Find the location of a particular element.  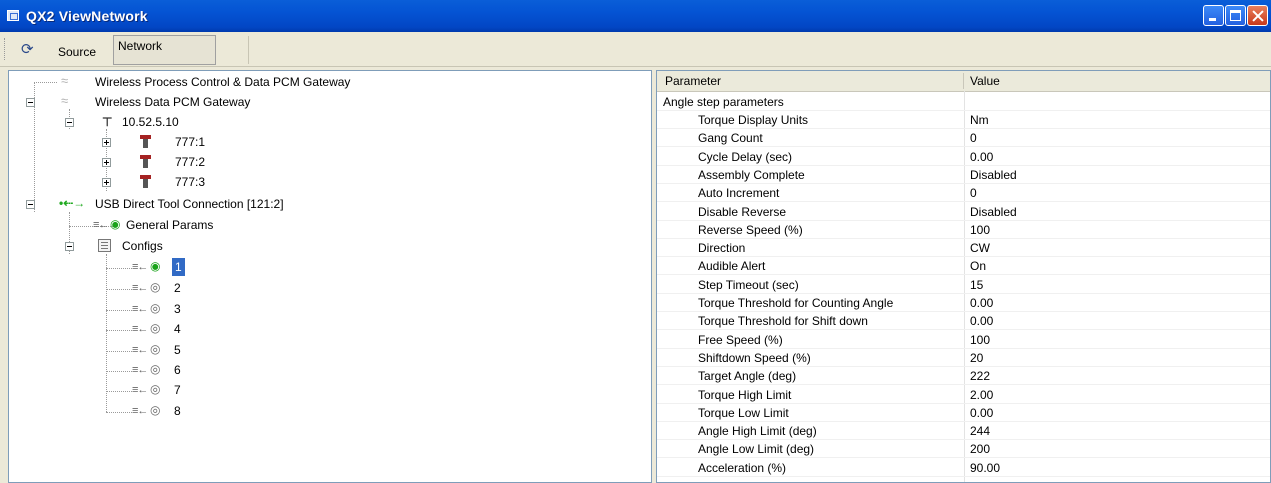

app-icon is located at coordinates (13, 15).